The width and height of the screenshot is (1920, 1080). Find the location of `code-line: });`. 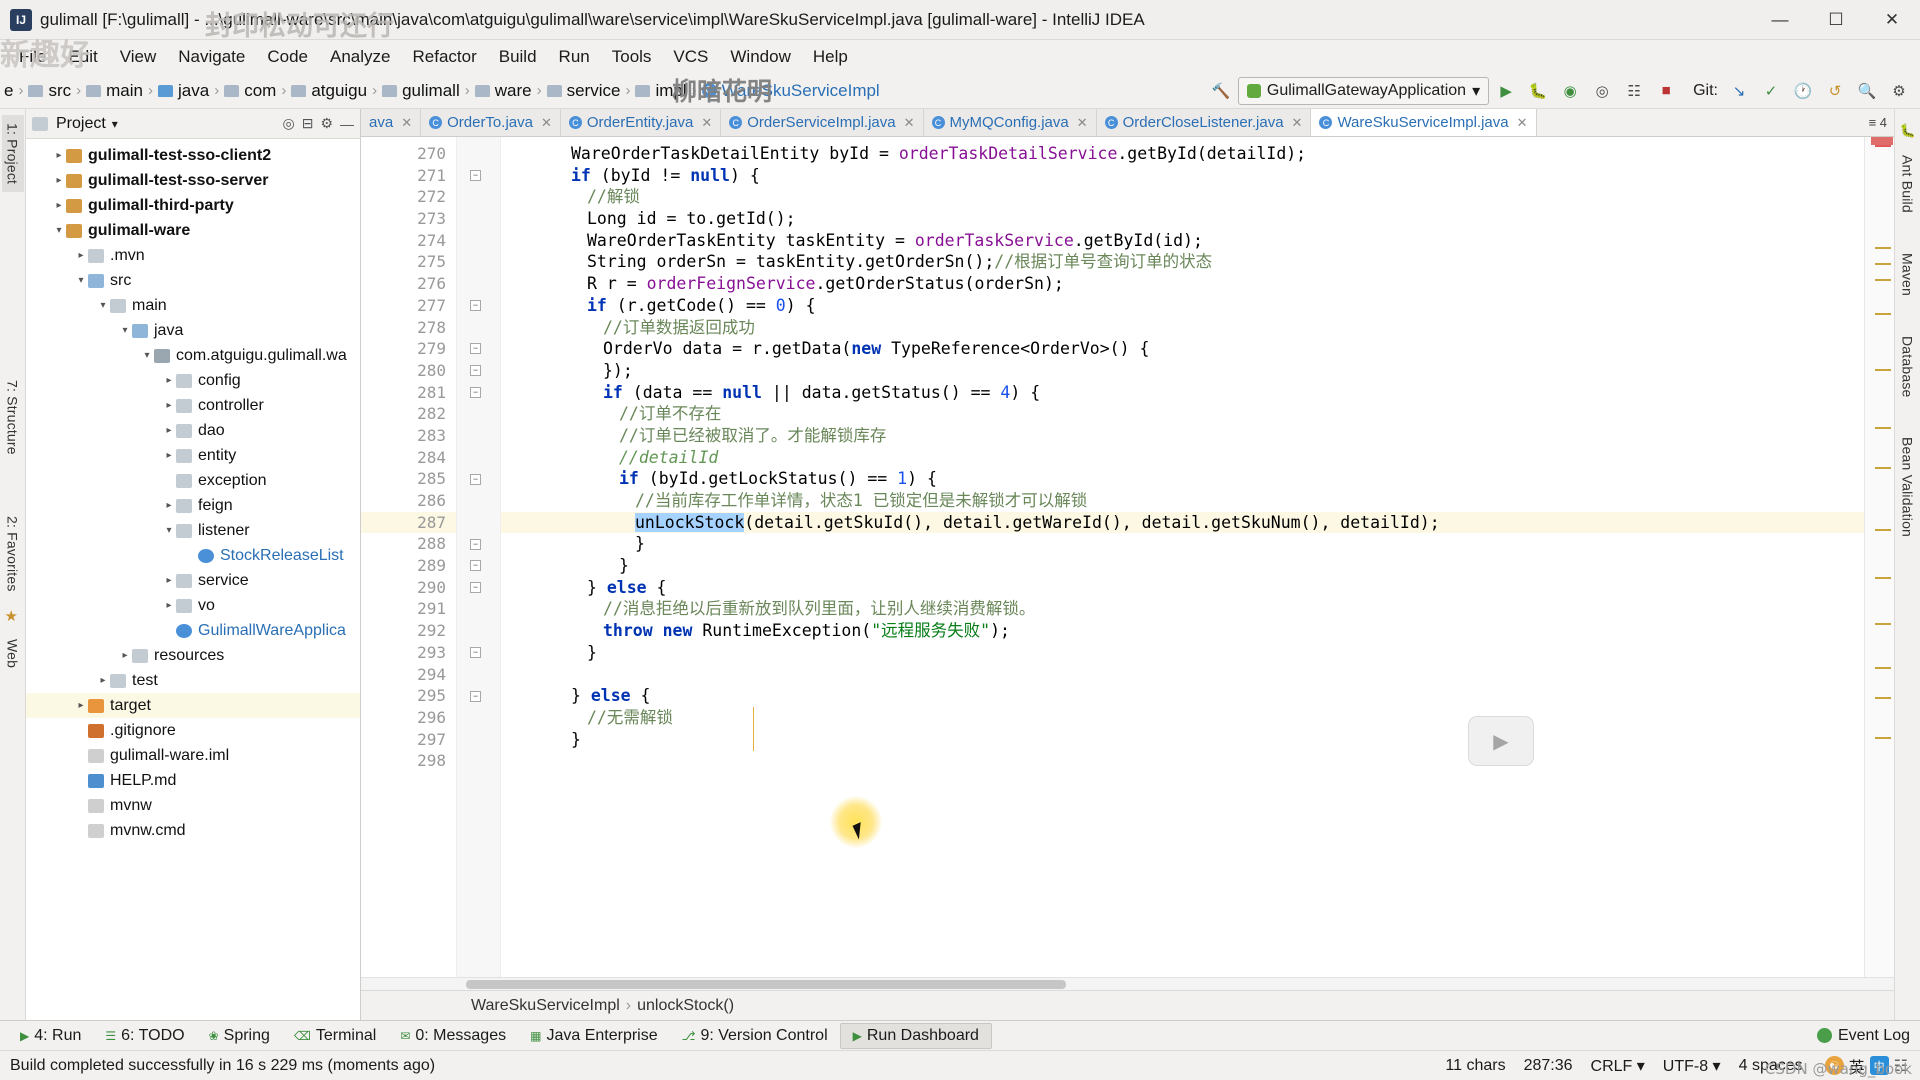

code-line: }); is located at coordinates (1182, 371).